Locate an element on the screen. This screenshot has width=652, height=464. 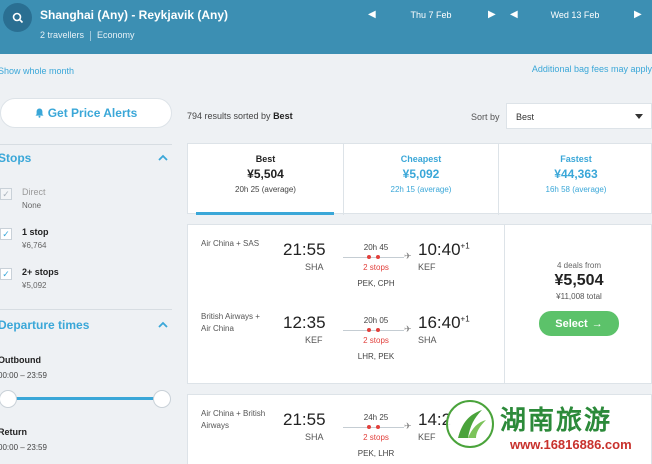
search-button is located at coordinates (17, 17).